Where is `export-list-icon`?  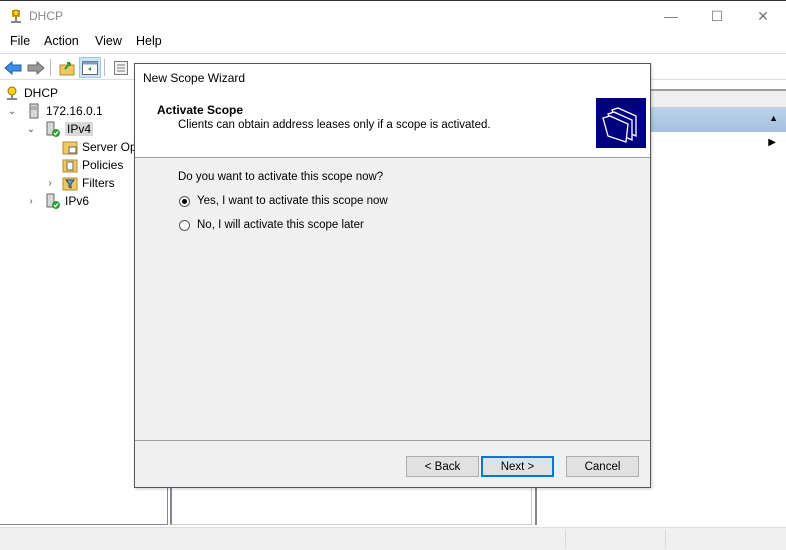 export-list-icon is located at coordinates (121, 67).